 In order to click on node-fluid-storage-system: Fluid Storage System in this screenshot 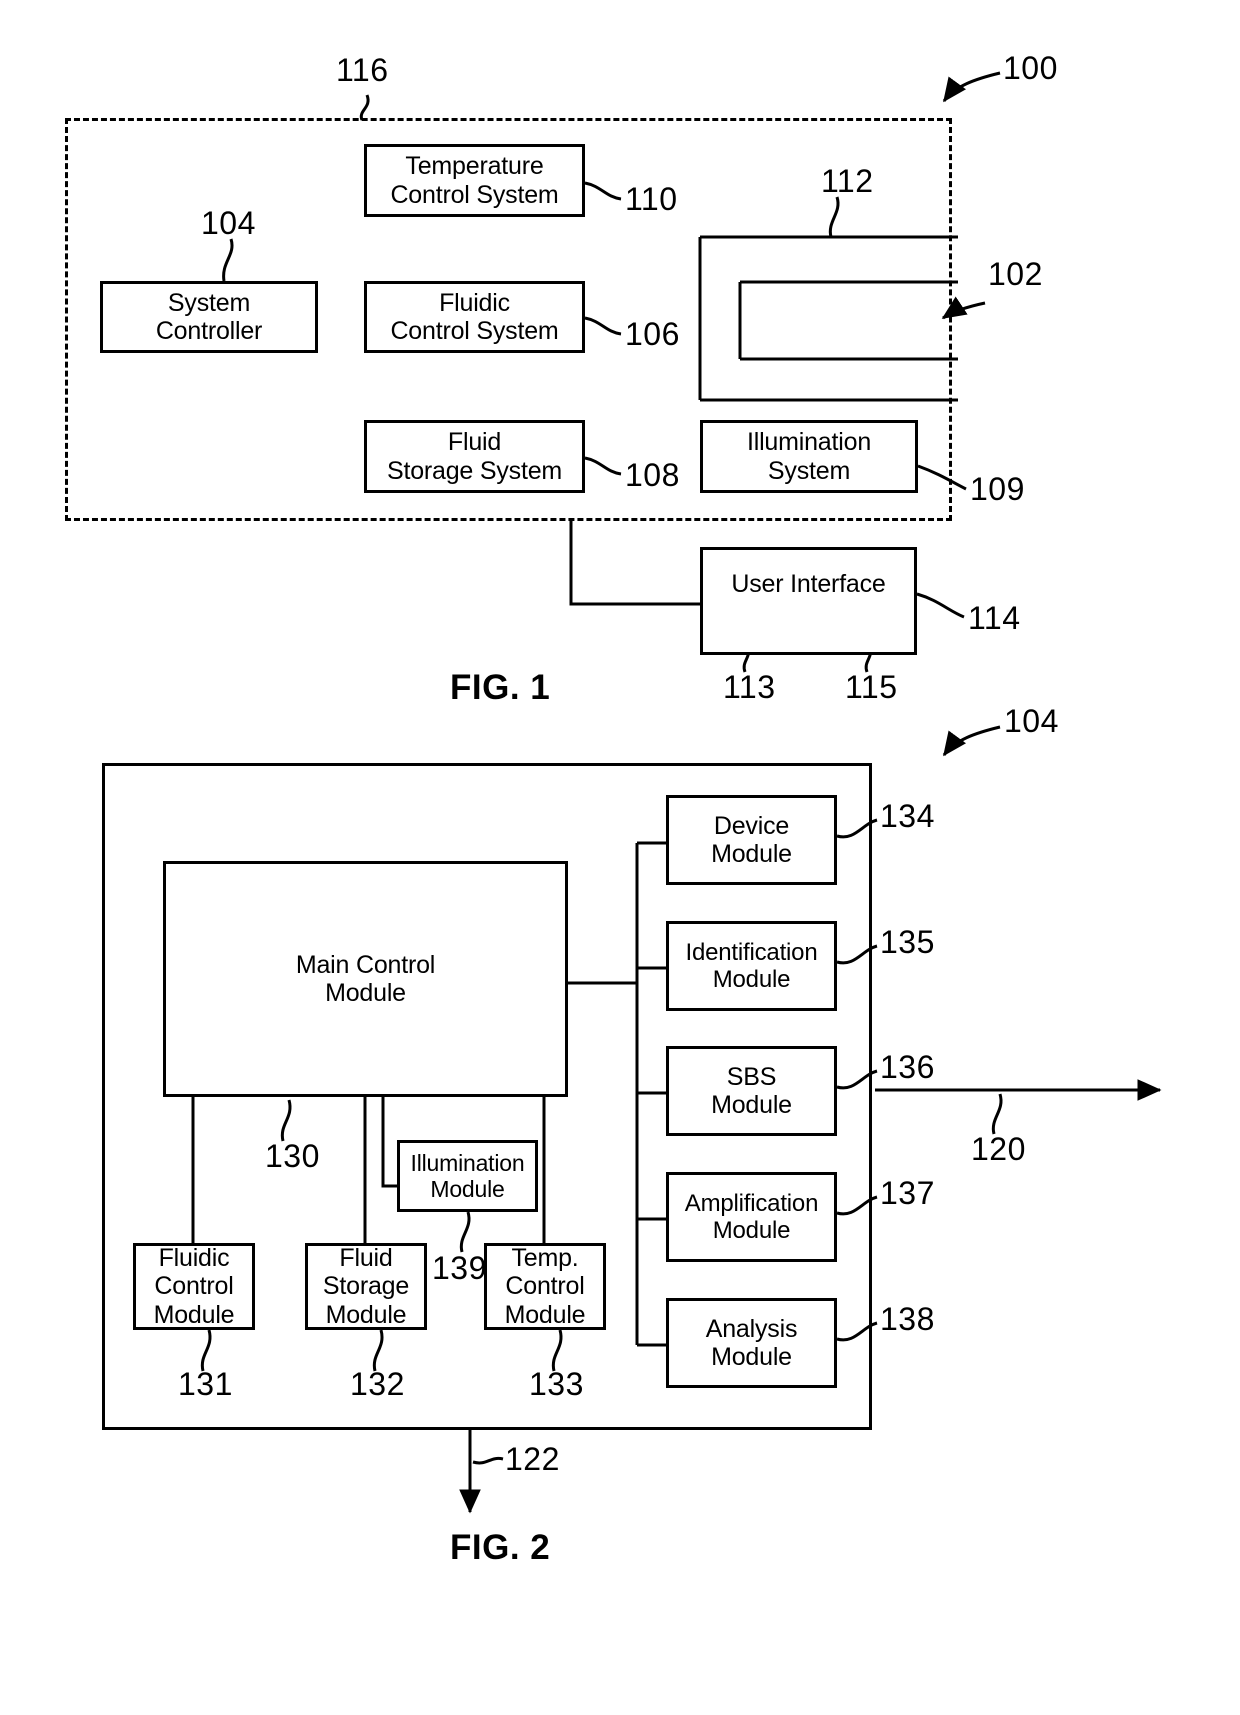, I will do `click(474, 456)`.